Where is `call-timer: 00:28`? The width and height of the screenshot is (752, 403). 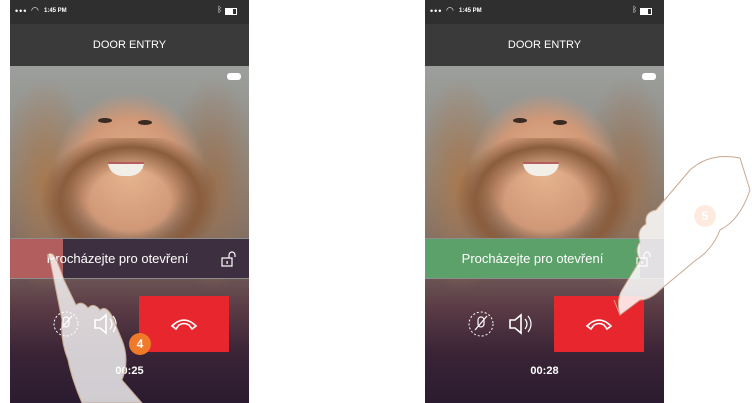
call-timer: 00:28 is located at coordinates (544, 371).